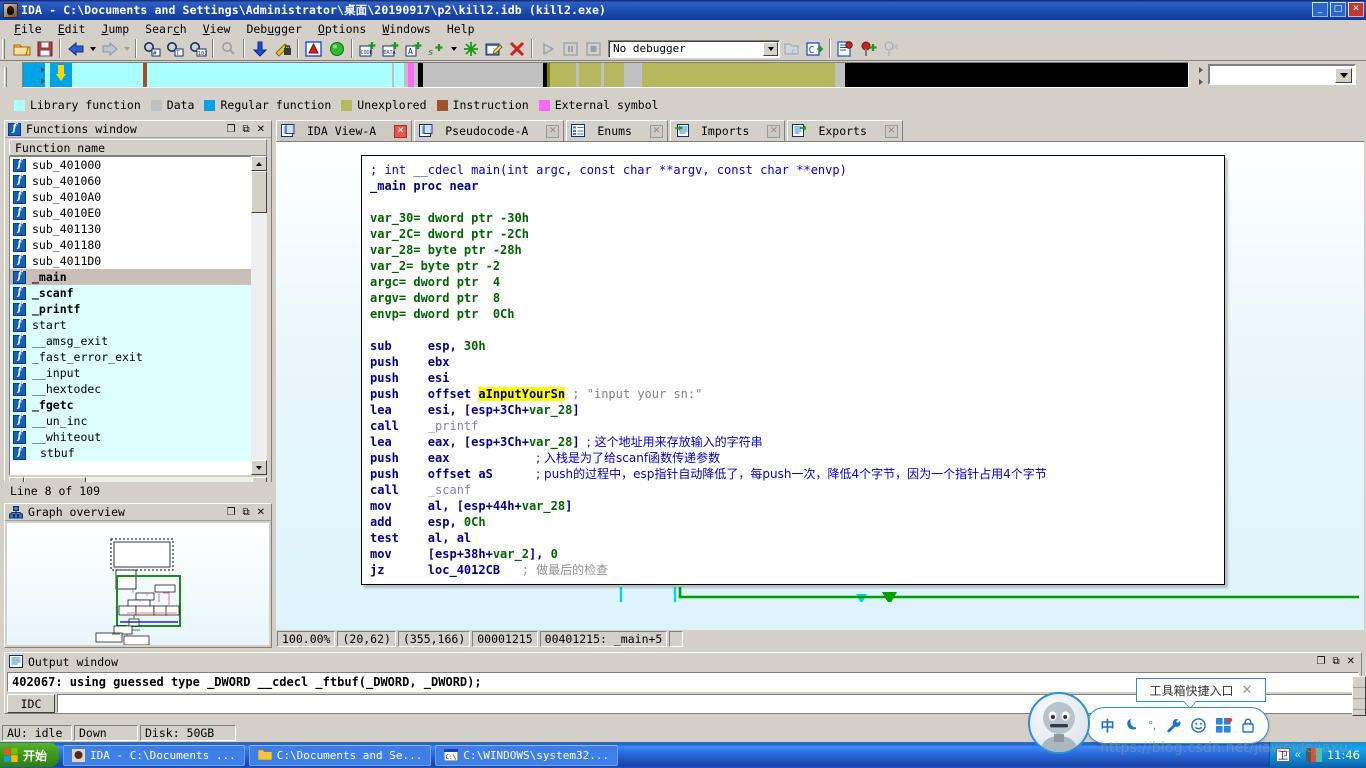 The width and height of the screenshot is (1366, 768). Describe the element at coordinates (132, 325) in the screenshot. I see `function-list-item: f start` at that location.